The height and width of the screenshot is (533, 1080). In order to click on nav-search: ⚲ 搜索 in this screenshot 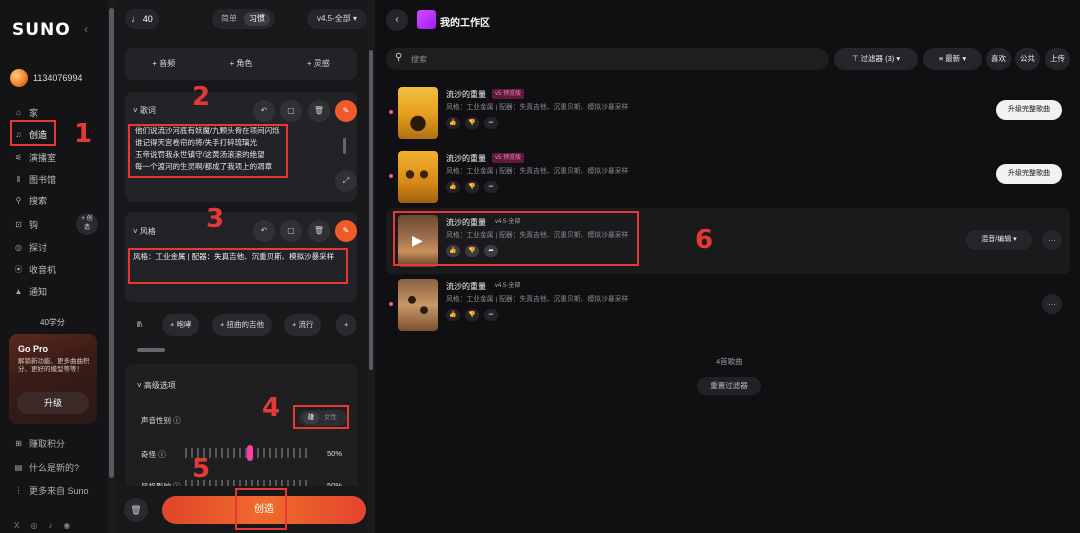, I will do `click(30, 200)`.